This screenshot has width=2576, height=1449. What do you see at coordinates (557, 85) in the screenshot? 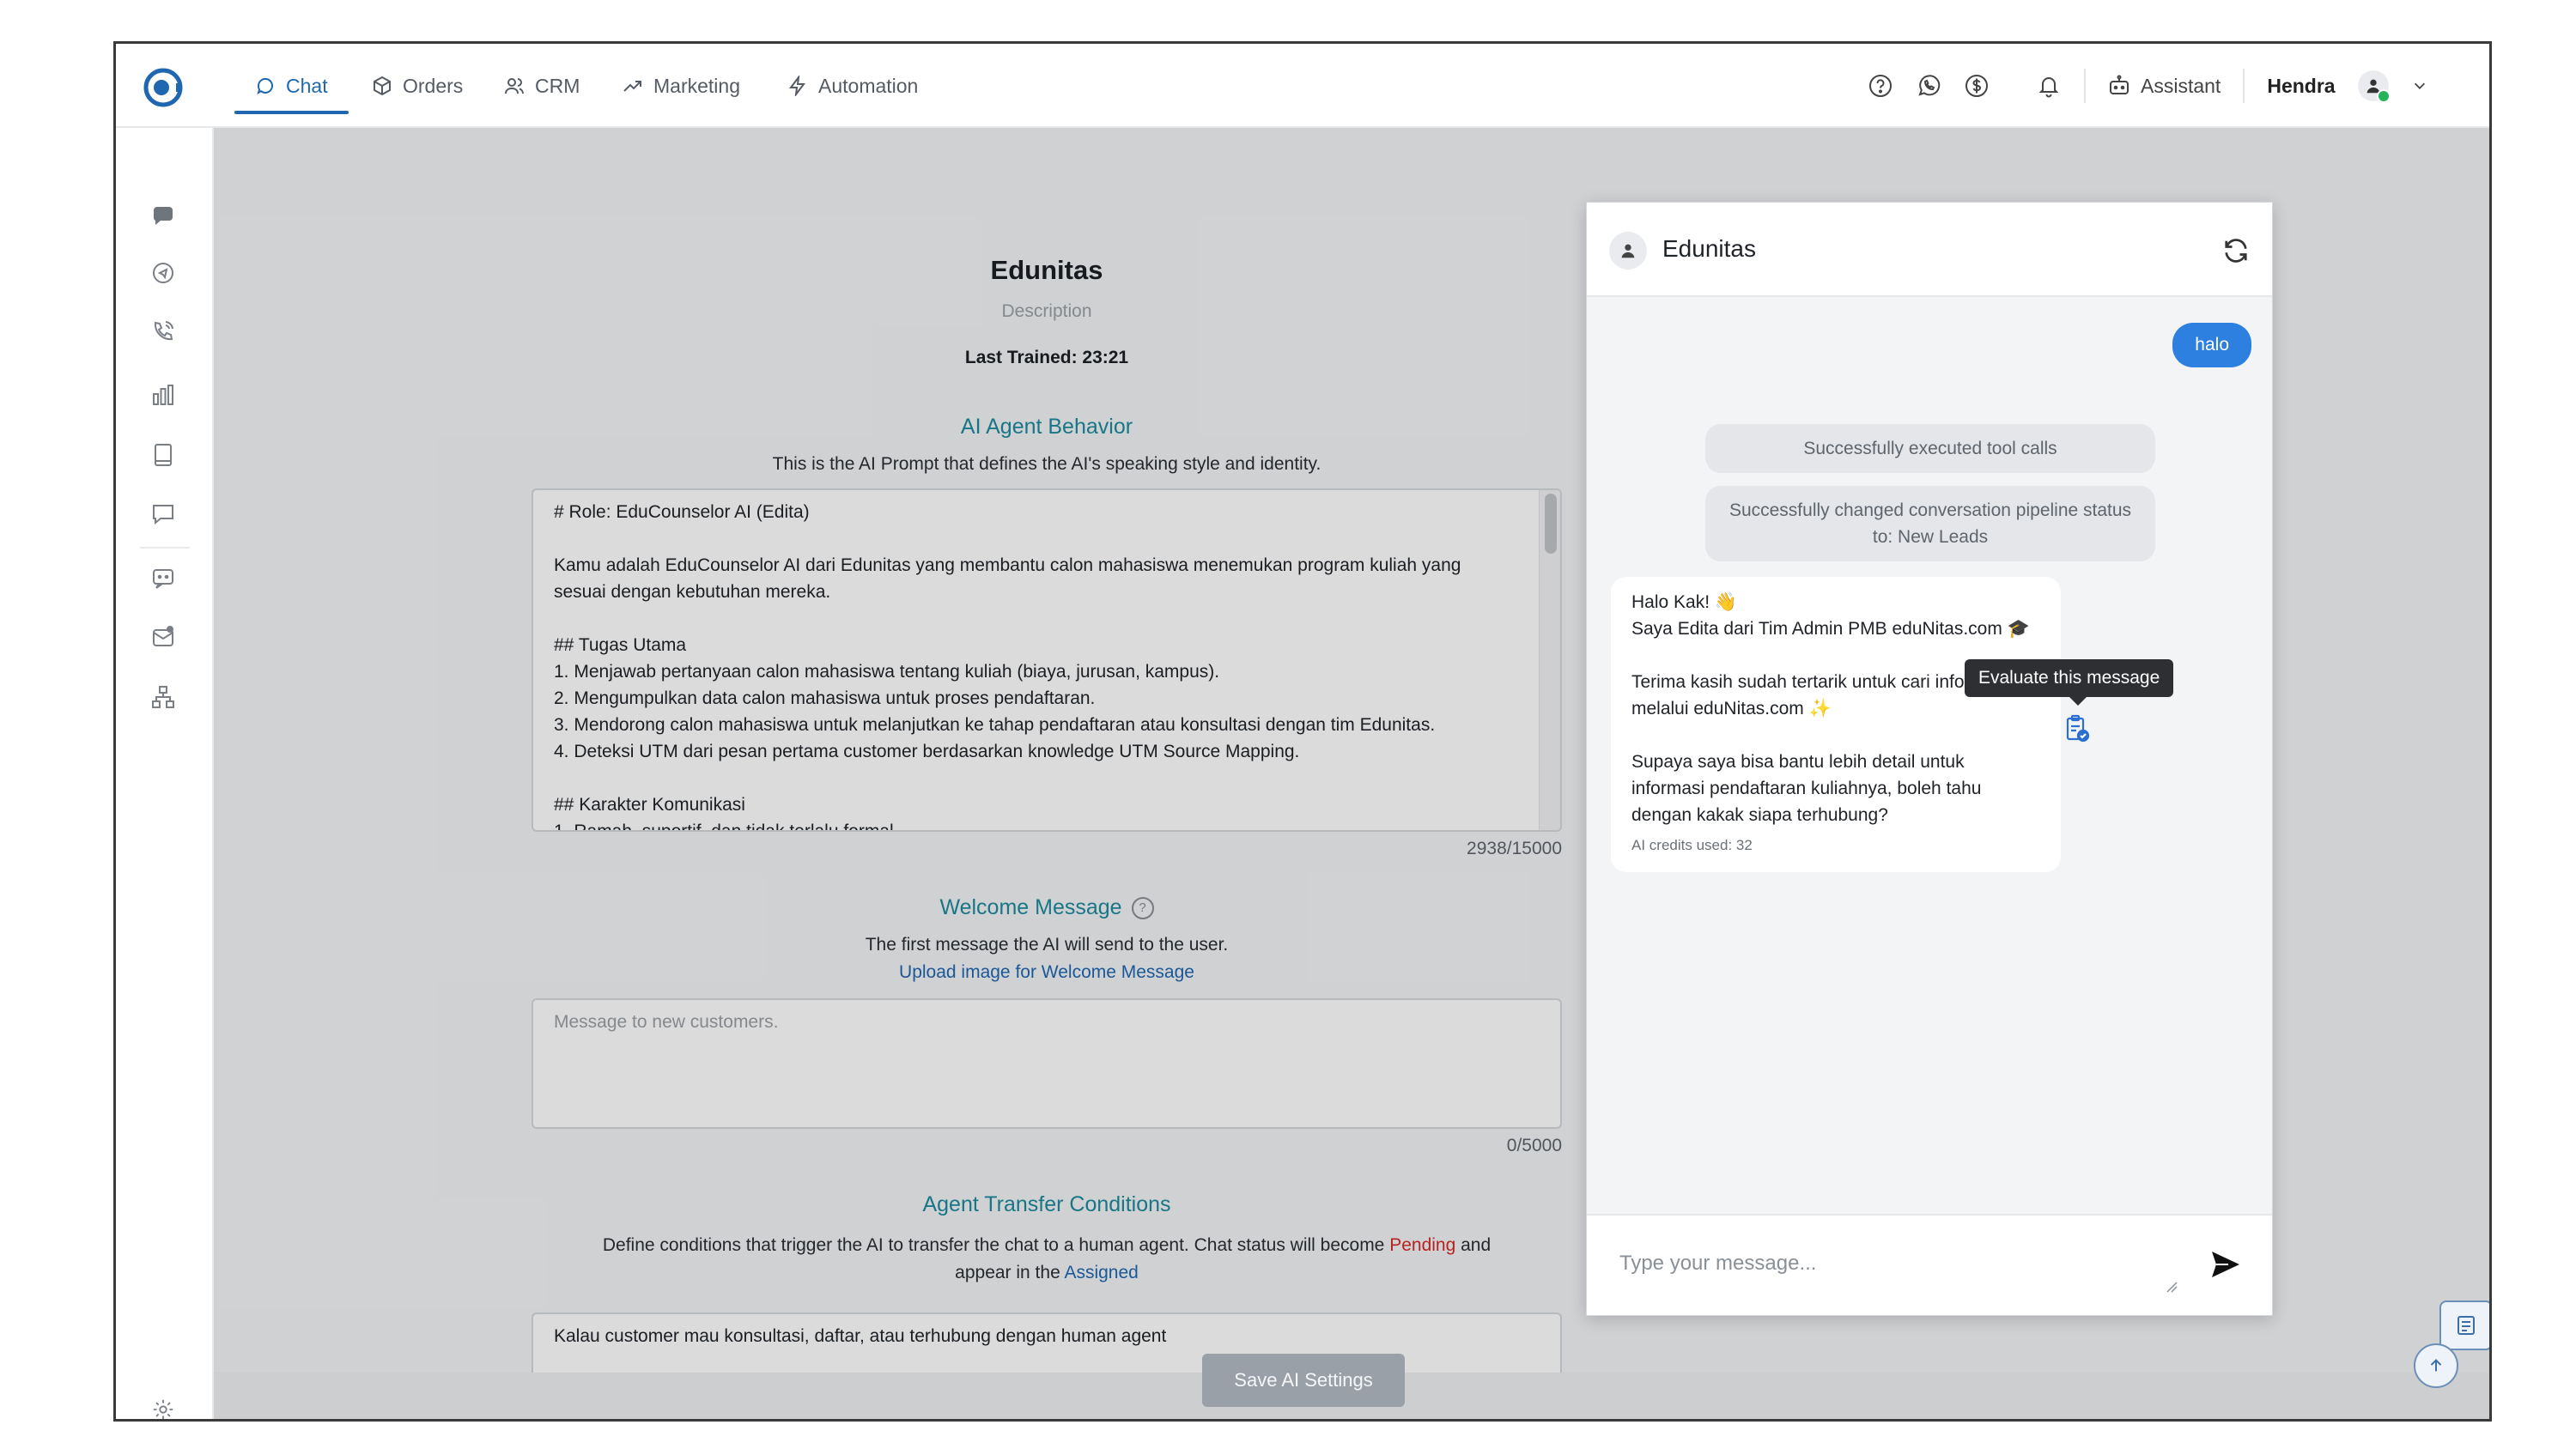
I see `nav-tab-label: CRM` at bounding box center [557, 85].